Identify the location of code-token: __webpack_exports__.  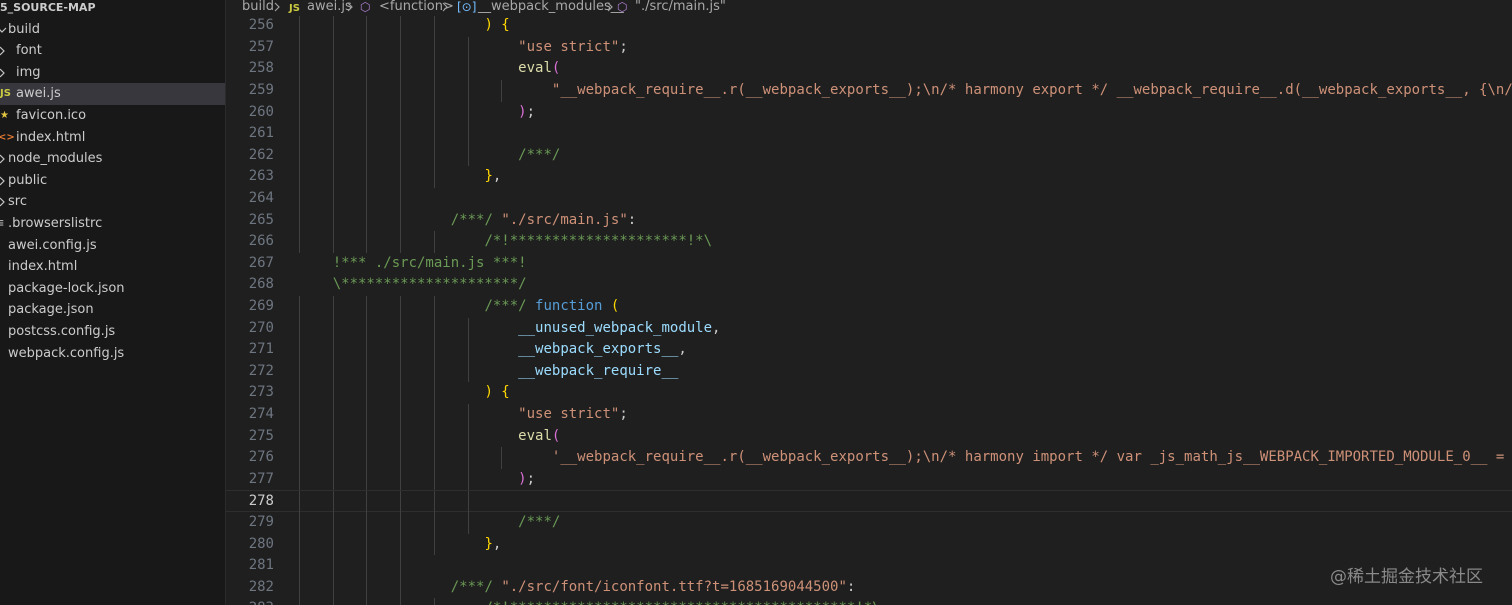
(598, 349).